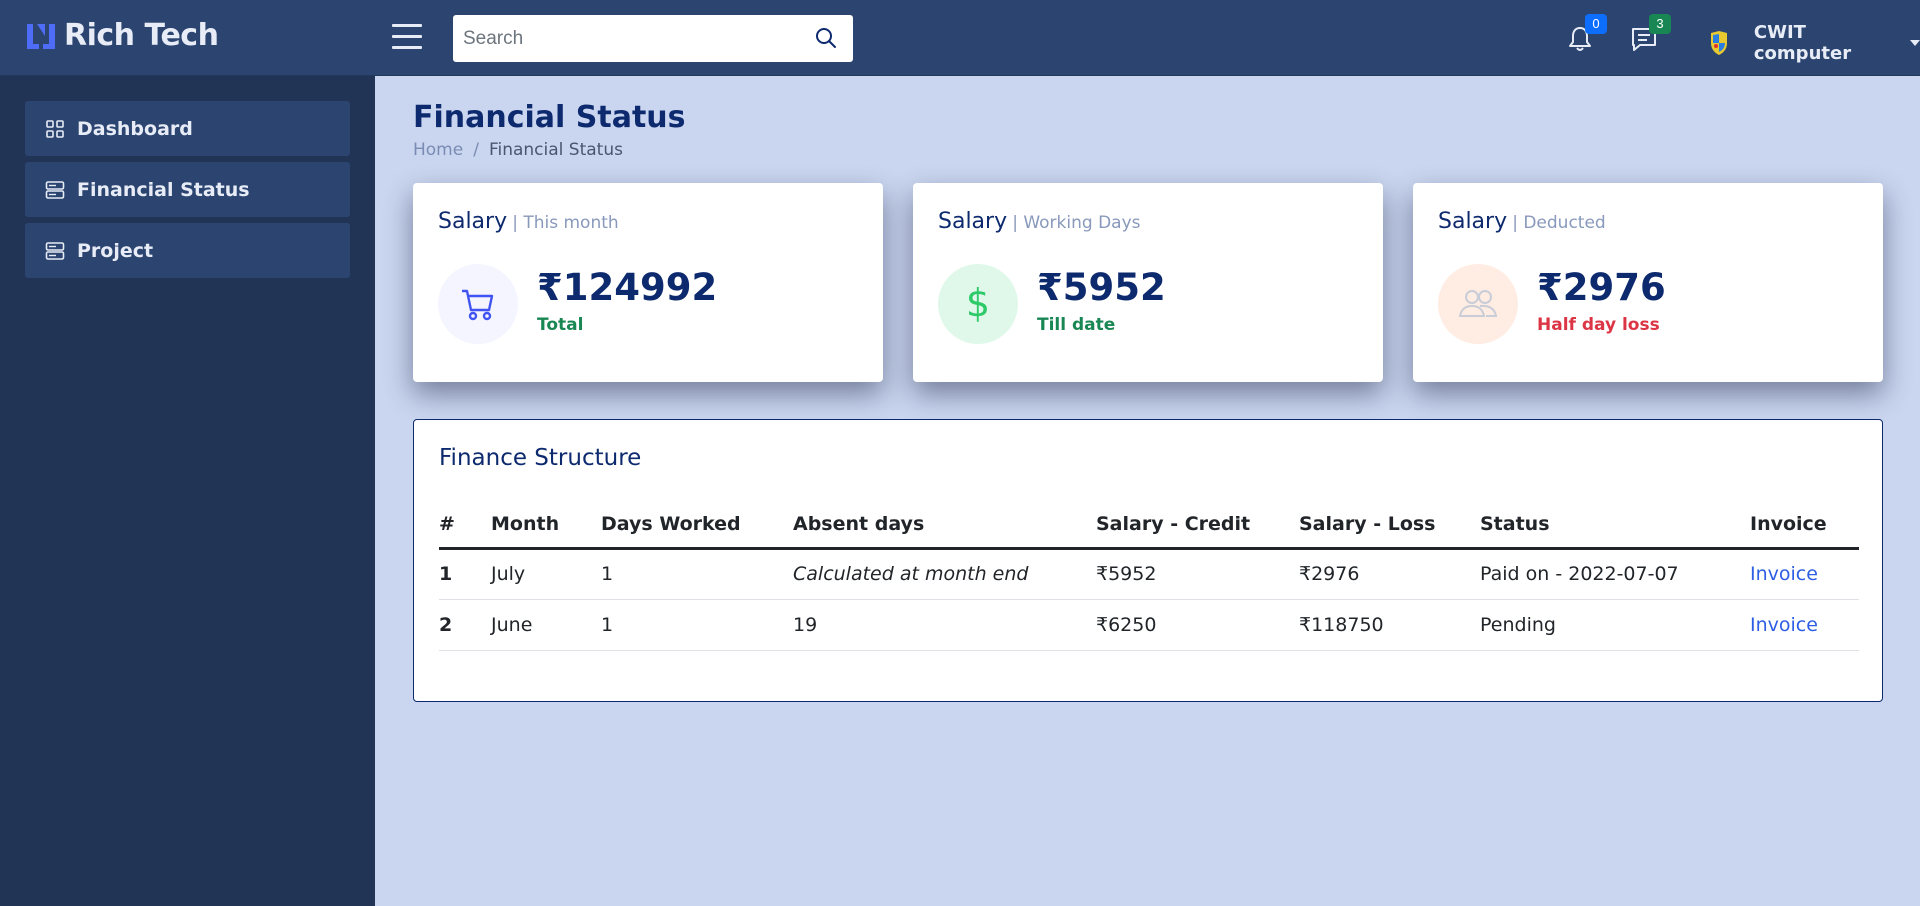 Image resolution: width=1920 pixels, height=906 pixels. What do you see at coordinates (555, 150) in the screenshot?
I see `breadcrumb-current: Financial Status` at bounding box center [555, 150].